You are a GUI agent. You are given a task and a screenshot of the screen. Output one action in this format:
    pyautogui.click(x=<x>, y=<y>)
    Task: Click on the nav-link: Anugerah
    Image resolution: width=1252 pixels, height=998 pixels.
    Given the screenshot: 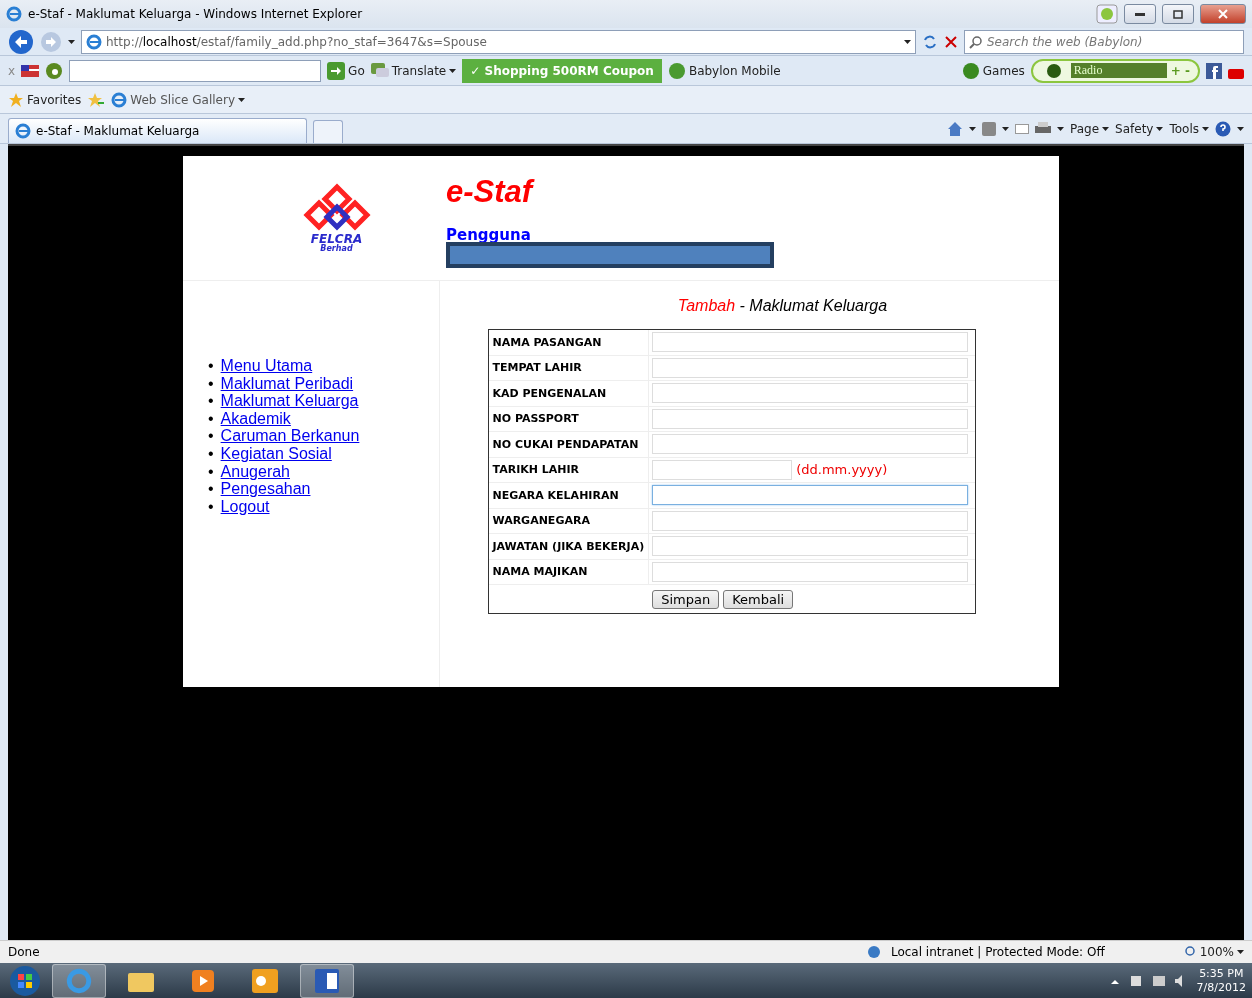 What is the action you would take?
    pyautogui.click(x=255, y=471)
    